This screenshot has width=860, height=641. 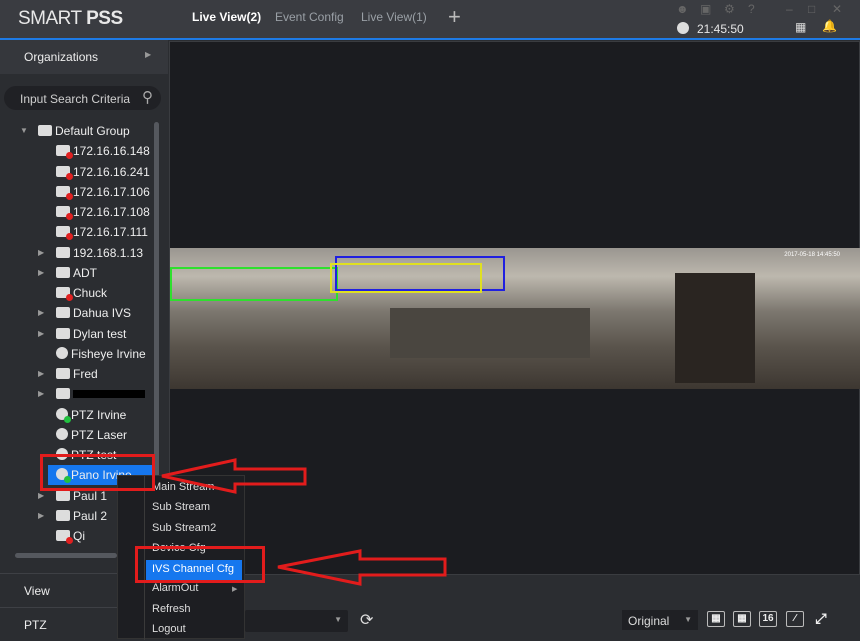 I want to click on tree-node-label: Fred, so click(x=85, y=374).